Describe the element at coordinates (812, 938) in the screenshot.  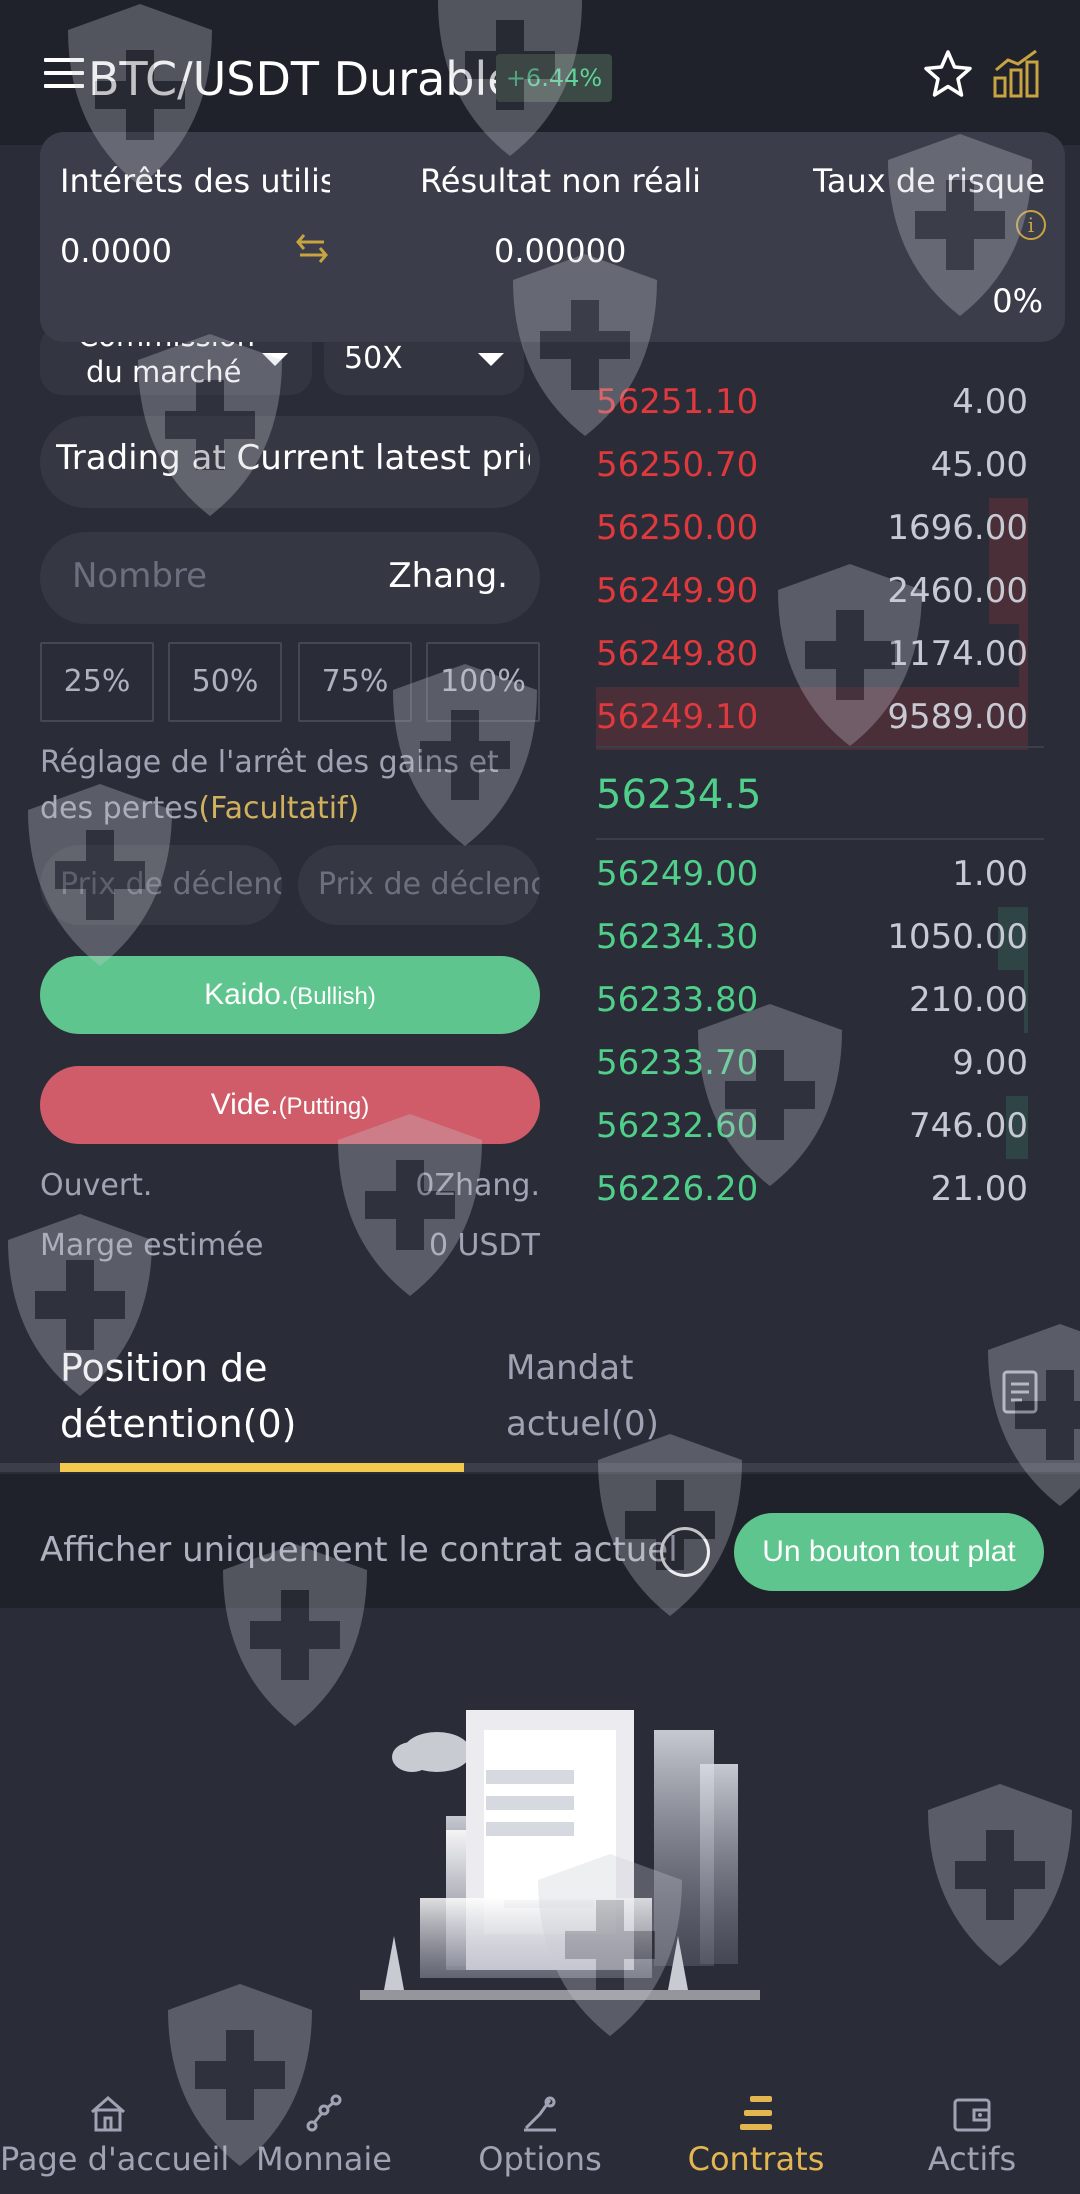
I see `orderbook-row: 56234.30 1050.00` at that location.